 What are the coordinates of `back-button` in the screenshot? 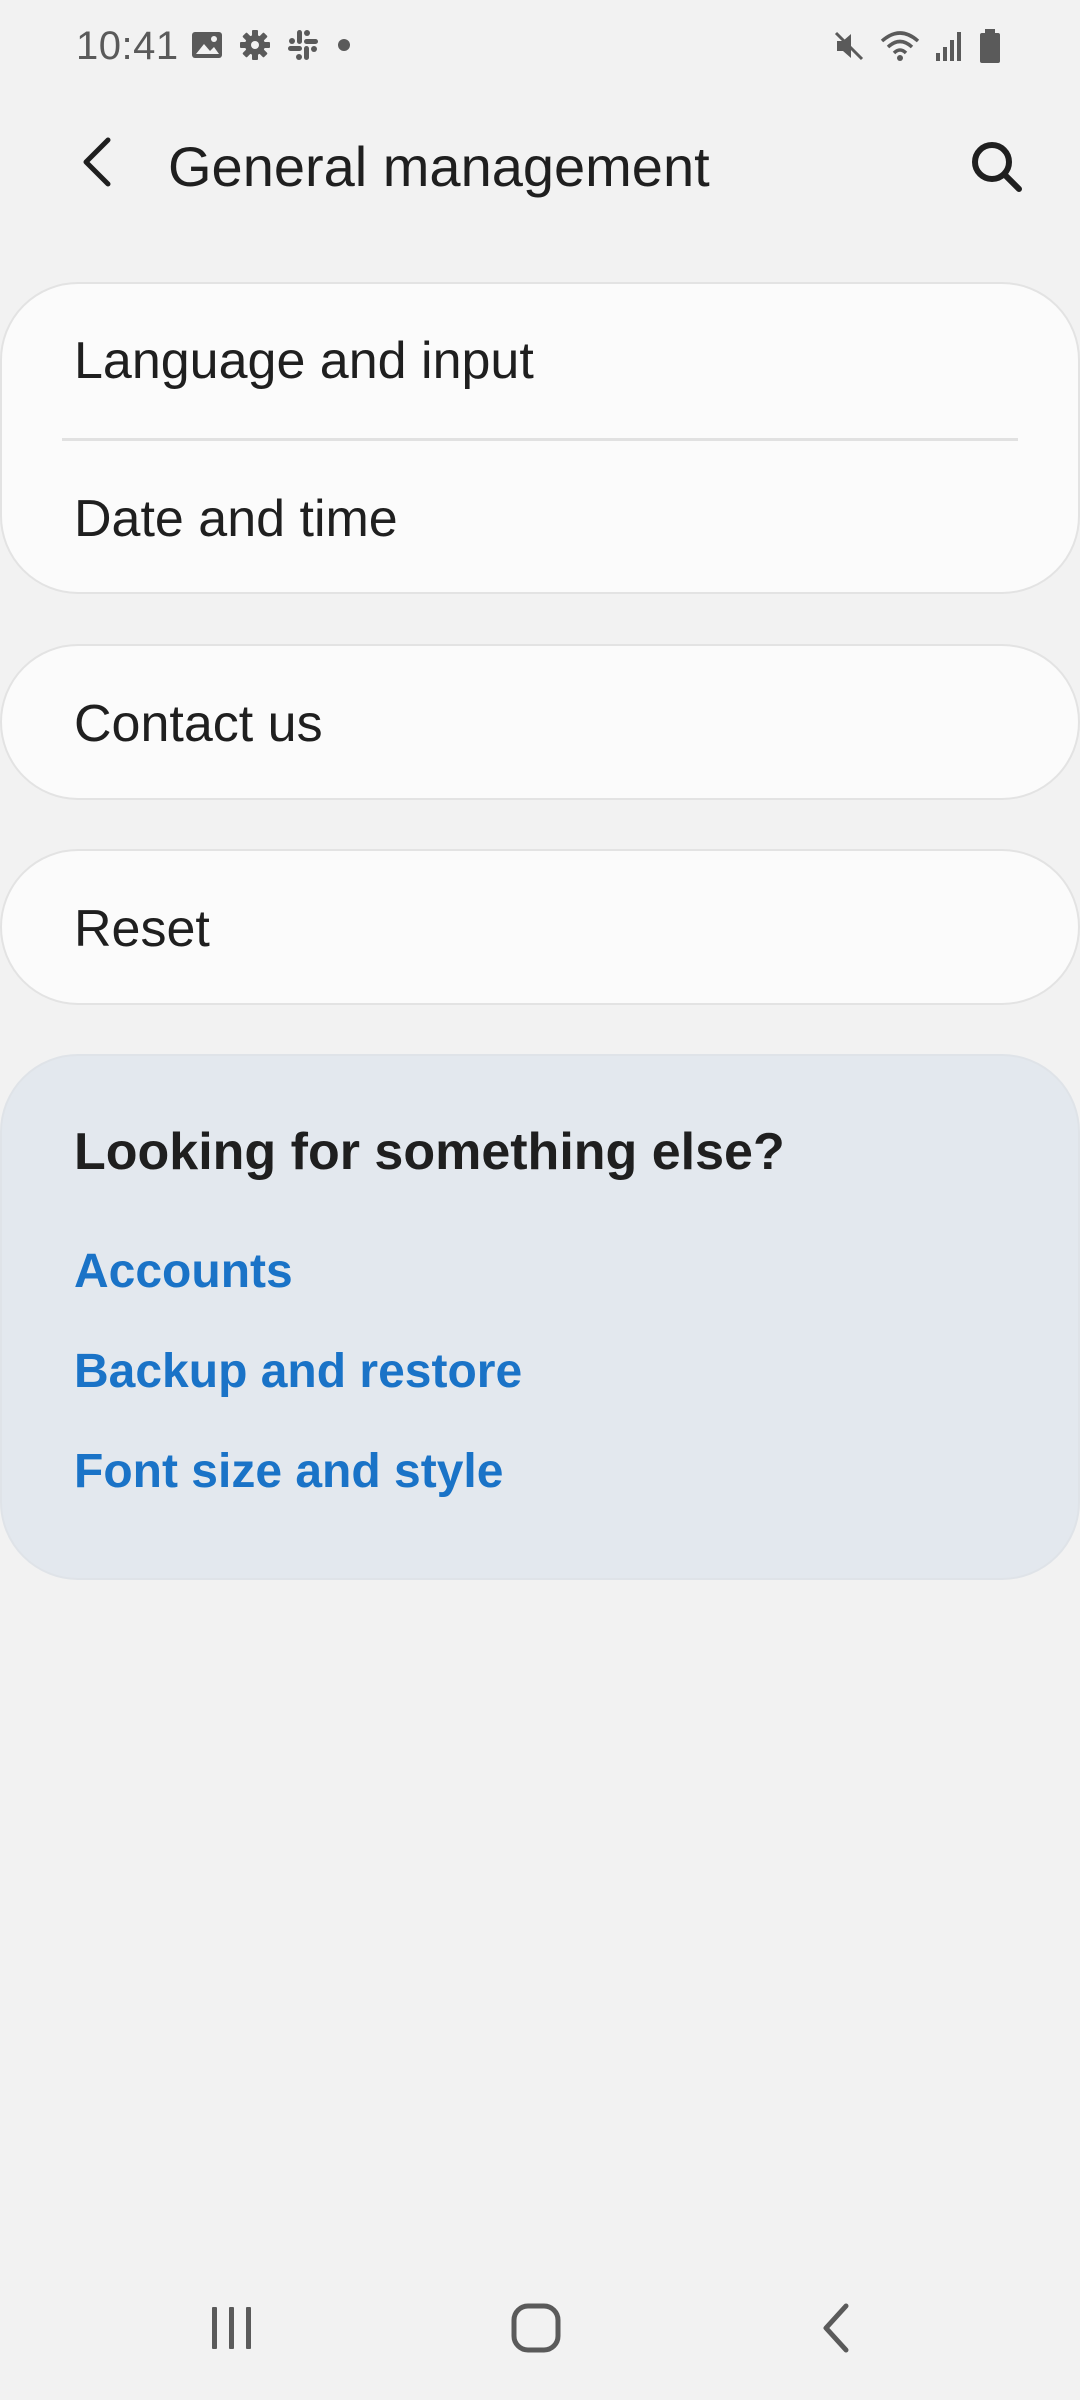 It's located at (98, 164).